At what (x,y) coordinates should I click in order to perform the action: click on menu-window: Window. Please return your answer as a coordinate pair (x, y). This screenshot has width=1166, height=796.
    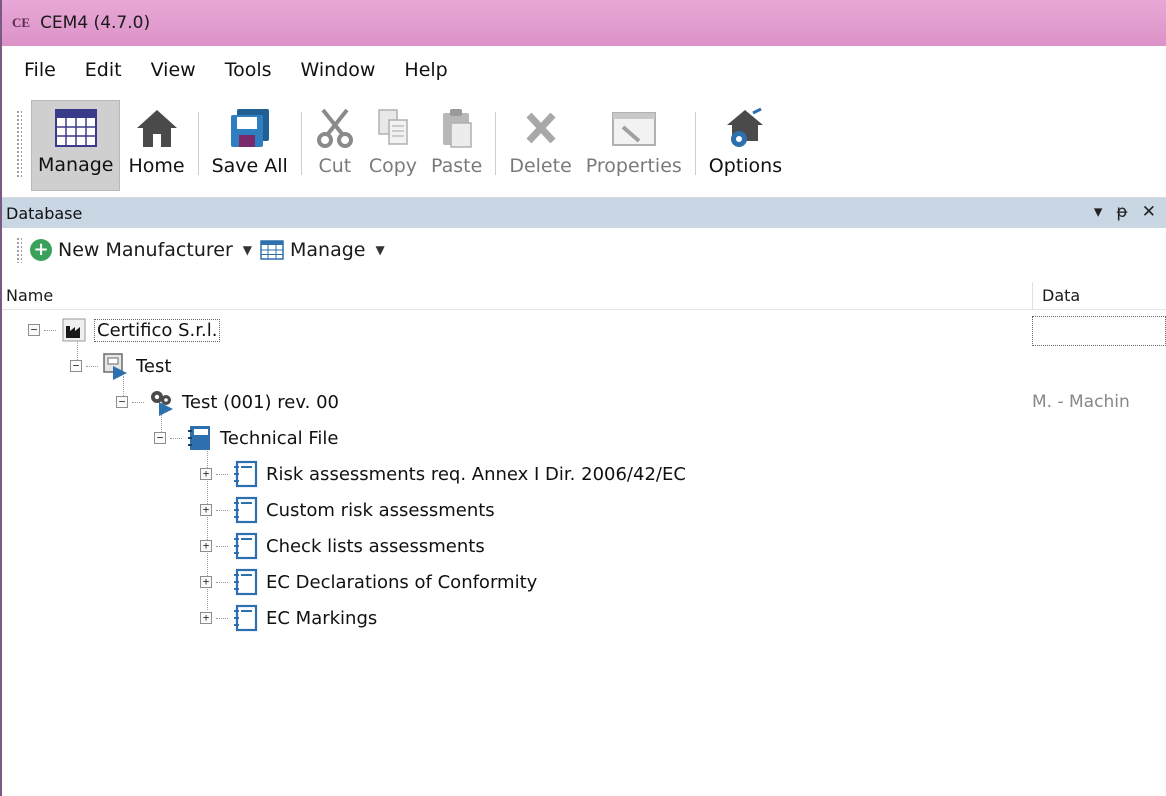
    Looking at the image, I should click on (338, 70).